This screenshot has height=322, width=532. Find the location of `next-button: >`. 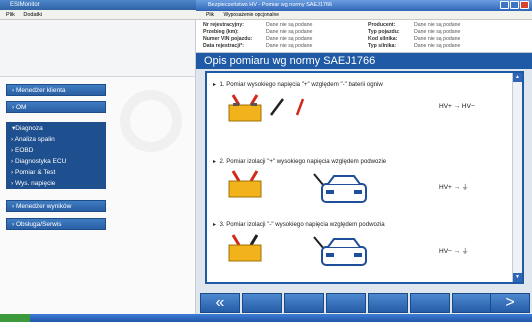

next-button: > is located at coordinates (510, 303).